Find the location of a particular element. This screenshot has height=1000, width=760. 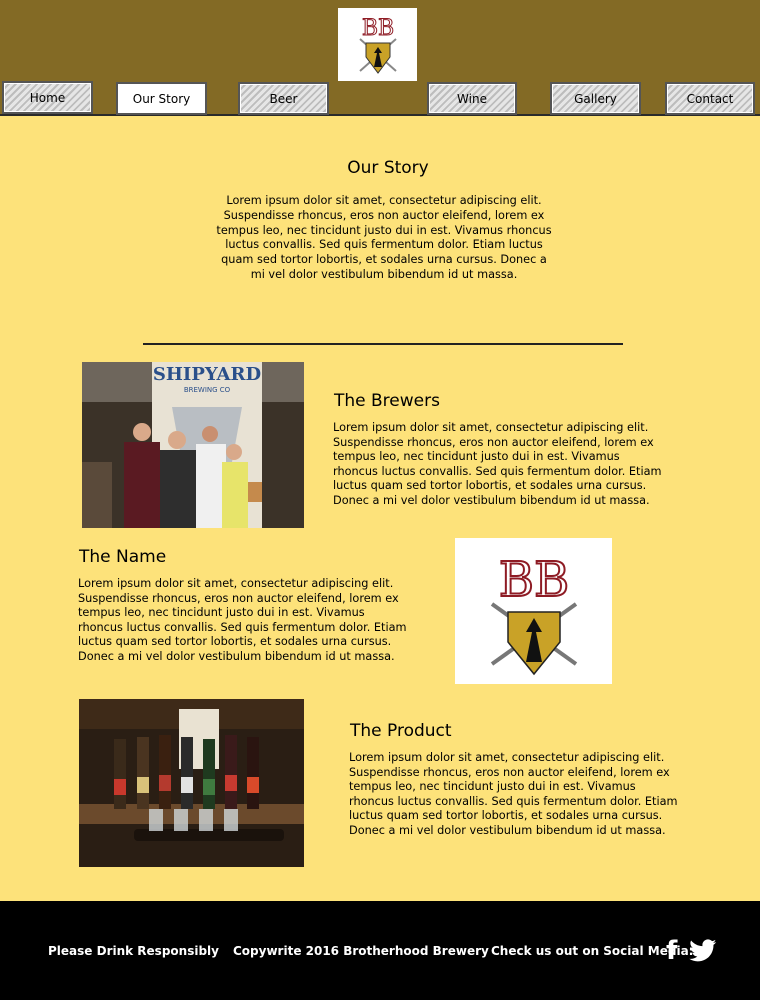

twitter-bird-icon is located at coordinates (703, 949).